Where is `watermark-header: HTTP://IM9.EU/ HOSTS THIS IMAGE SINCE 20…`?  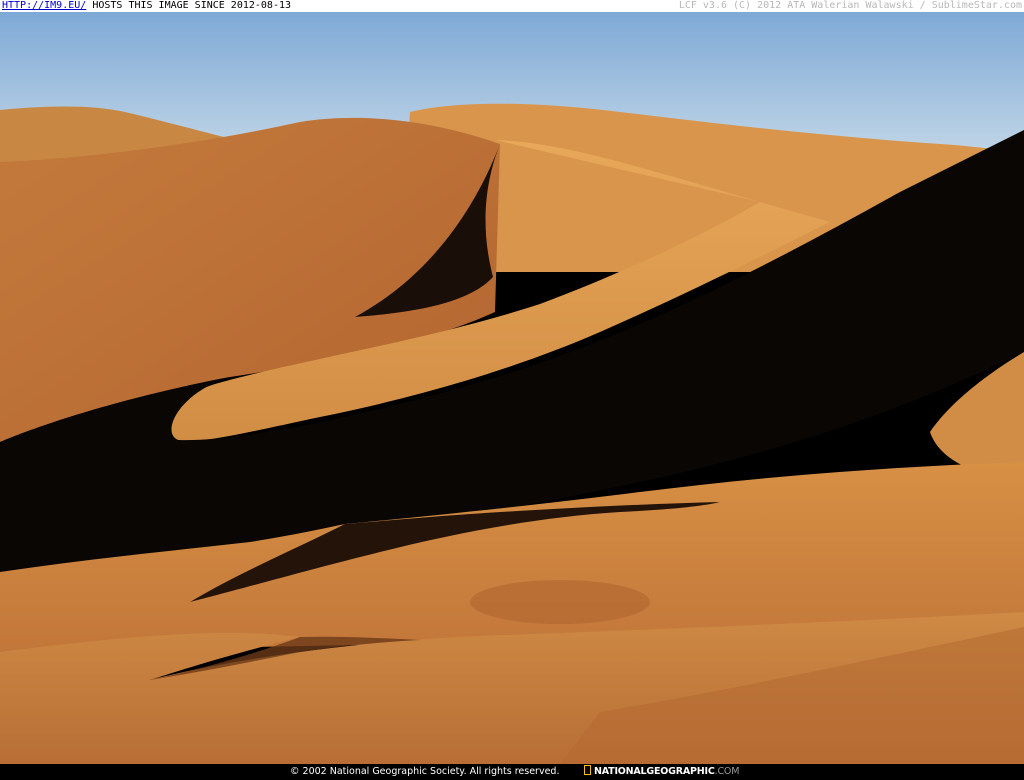 watermark-header: HTTP://IM9.EU/ HOSTS THIS IMAGE SINCE 20… is located at coordinates (512, 6).